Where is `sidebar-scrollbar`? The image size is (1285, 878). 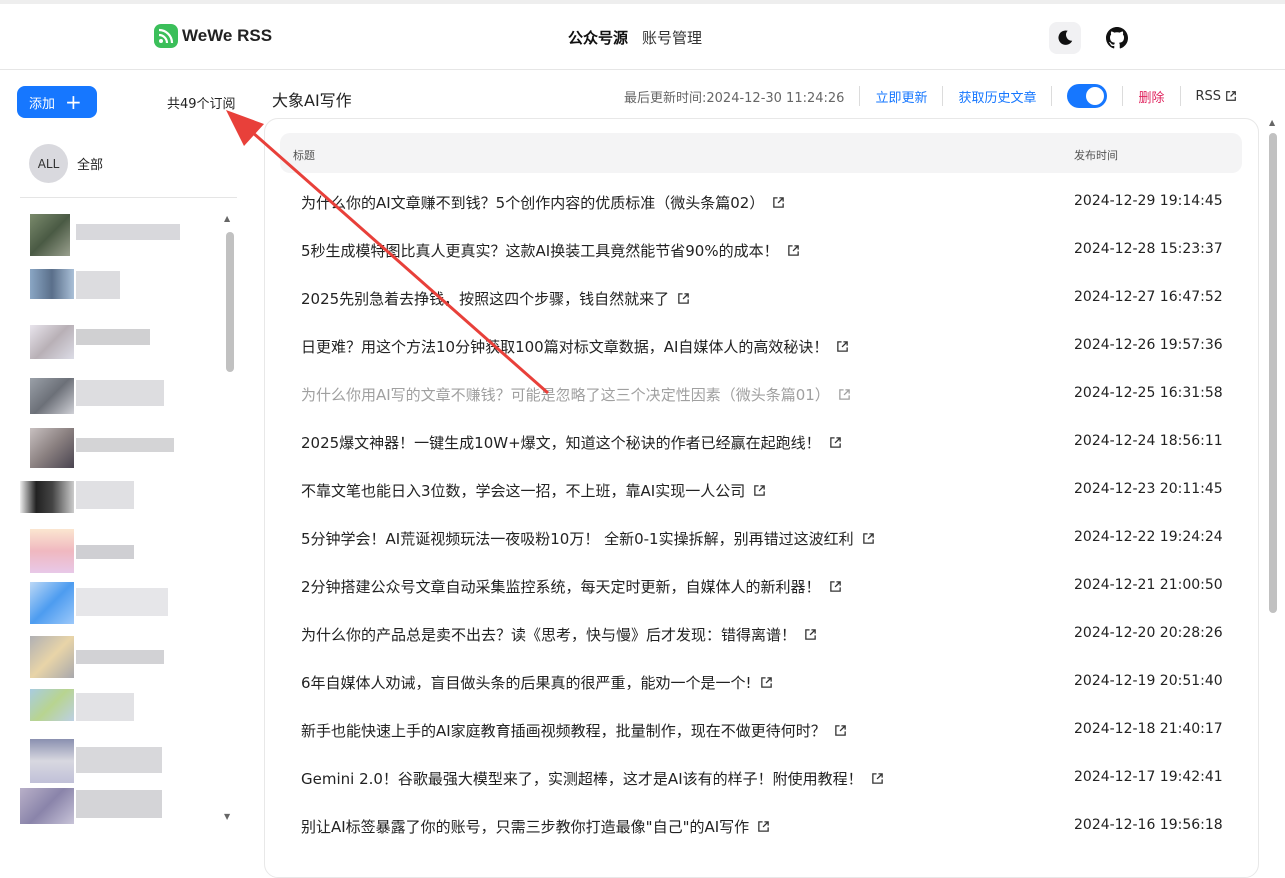
sidebar-scrollbar is located at coordinates (230, 302).